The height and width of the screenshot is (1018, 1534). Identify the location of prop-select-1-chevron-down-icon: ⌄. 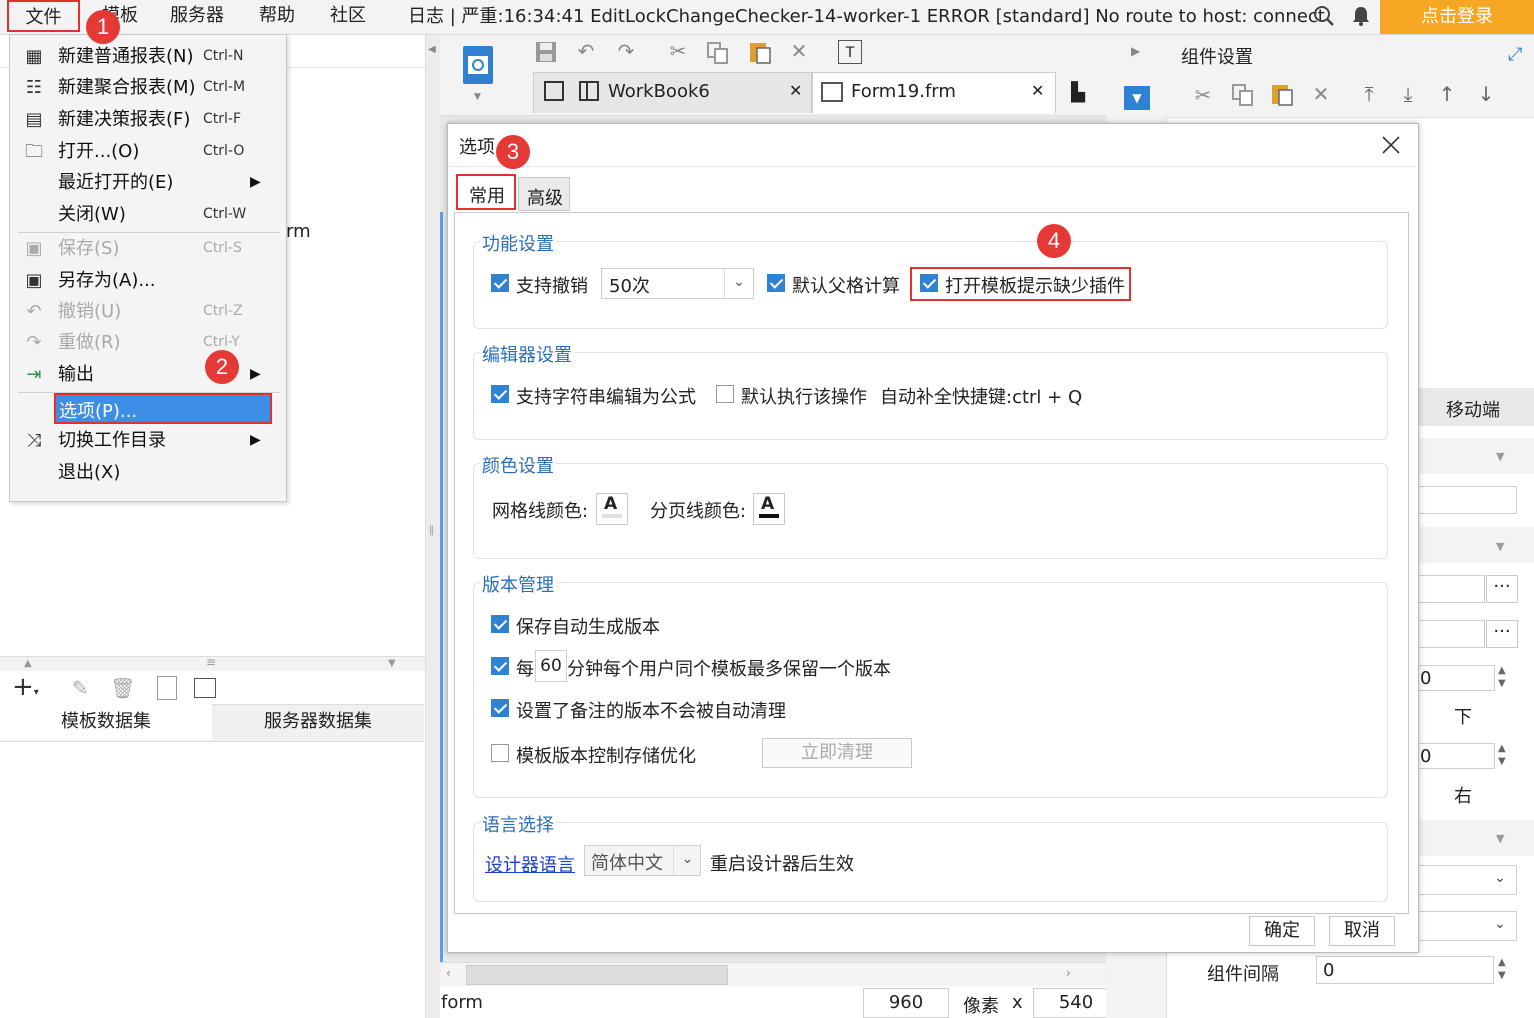
(1500, 878).